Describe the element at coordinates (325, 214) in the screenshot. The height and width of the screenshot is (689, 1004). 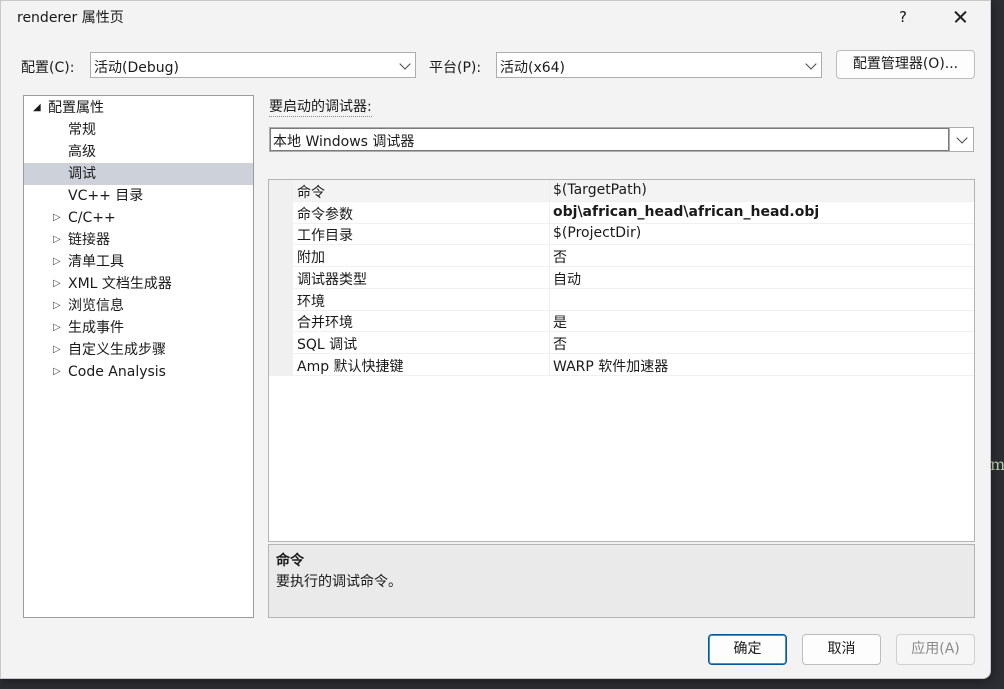
I see `property-name: 命令参数` at that location.